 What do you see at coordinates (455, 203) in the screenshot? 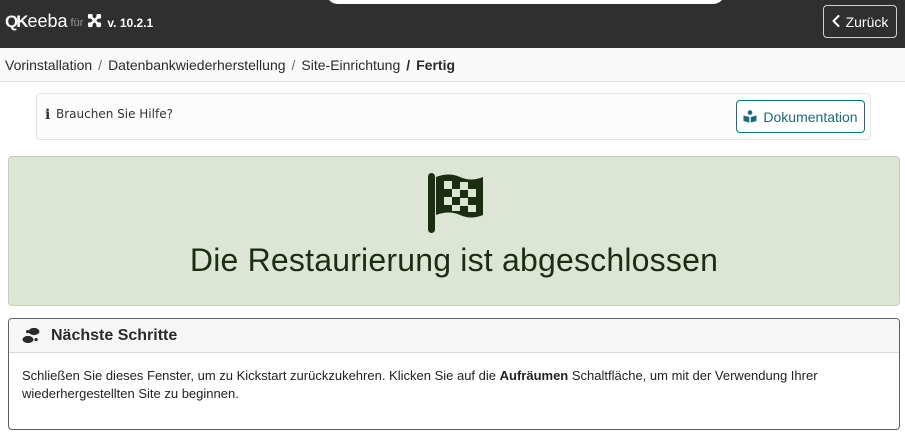
I see `checkered-flag-icon` at bounding box center [455, 203].